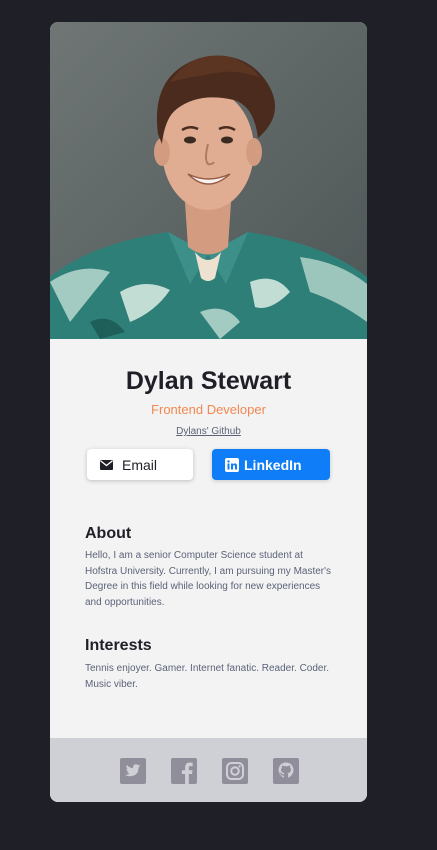 The width and height of the screenshot is (437, 850). I want to click on envelope-icon, so click(106, 464).